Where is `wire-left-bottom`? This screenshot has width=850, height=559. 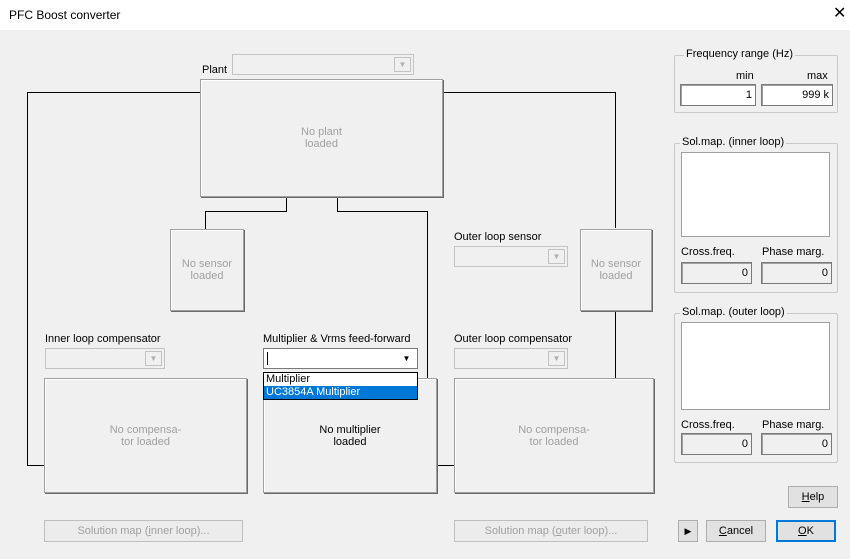 wire-left-bottom is located at coordinates (36, 465).